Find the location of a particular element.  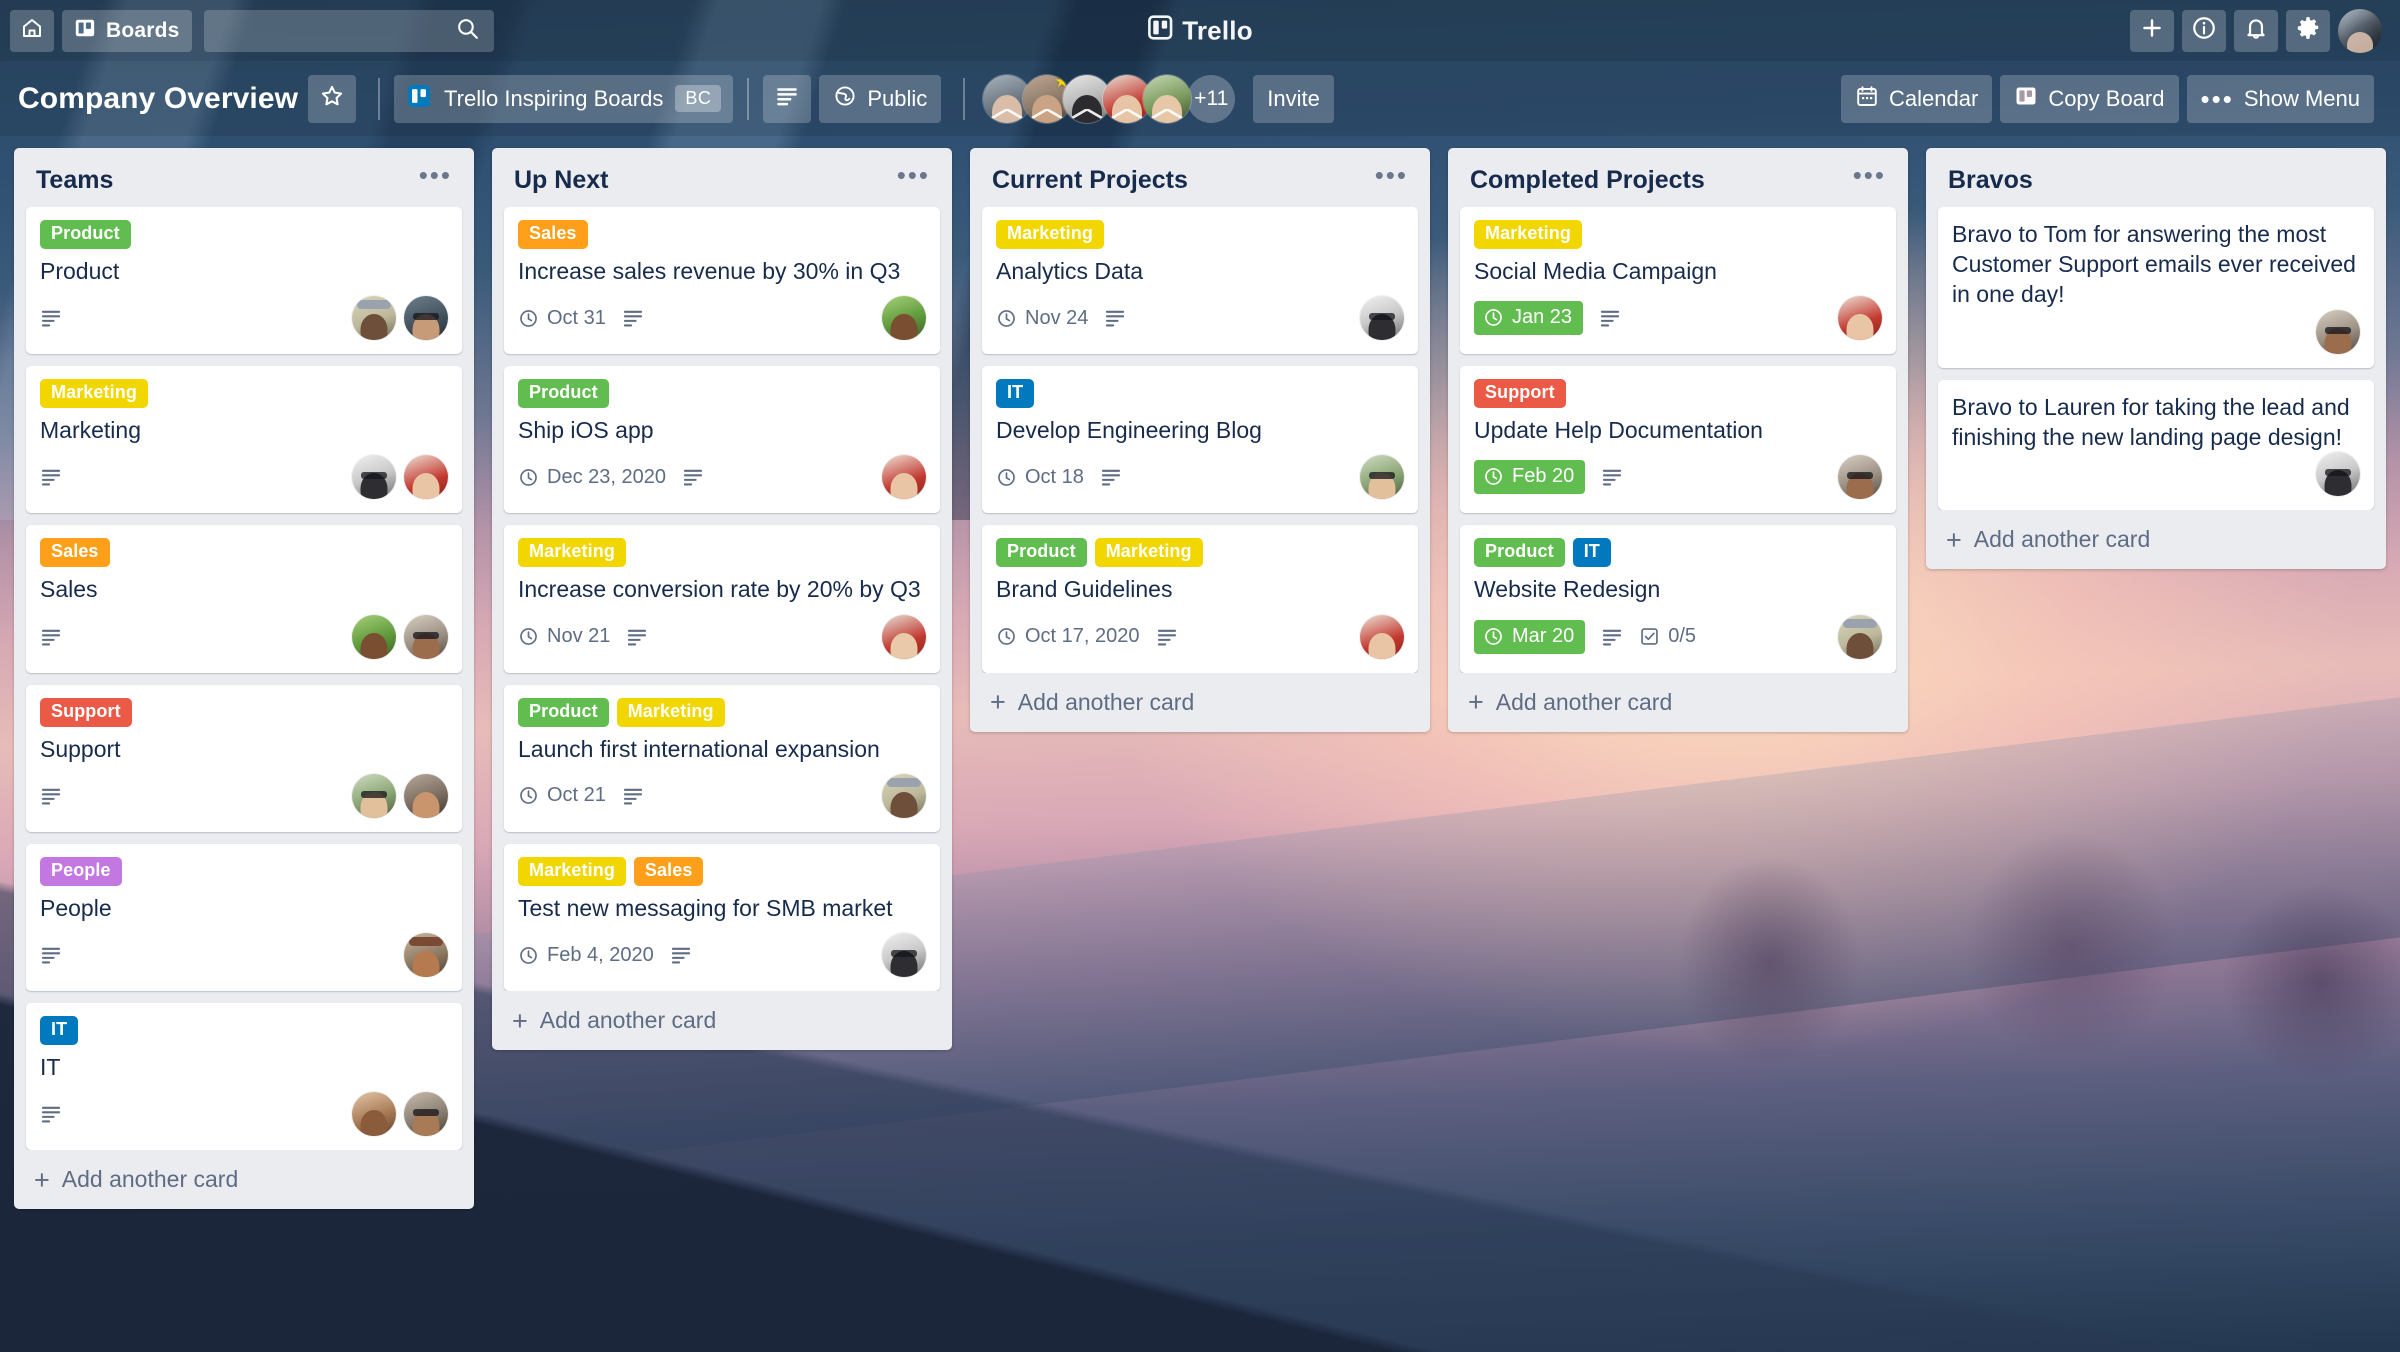

star-button is located at coordinates (332, 98).